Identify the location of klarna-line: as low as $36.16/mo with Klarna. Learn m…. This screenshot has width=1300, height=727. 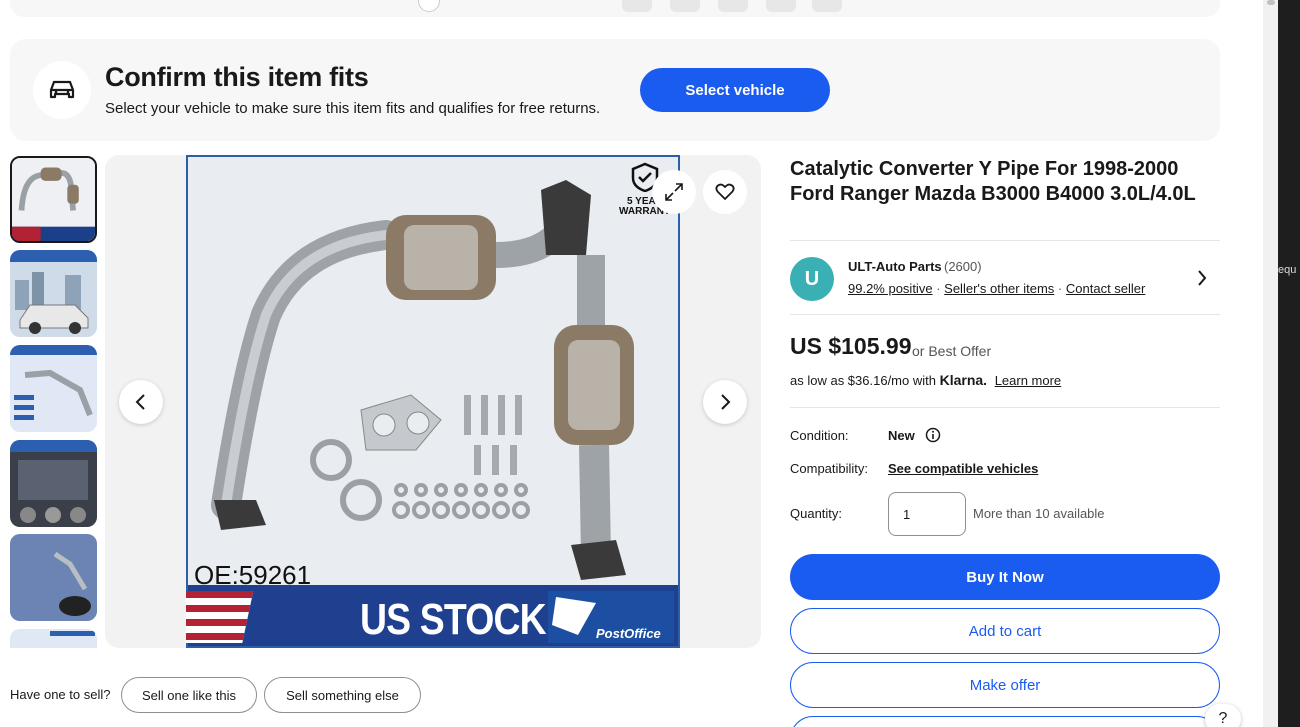
(925, 380).